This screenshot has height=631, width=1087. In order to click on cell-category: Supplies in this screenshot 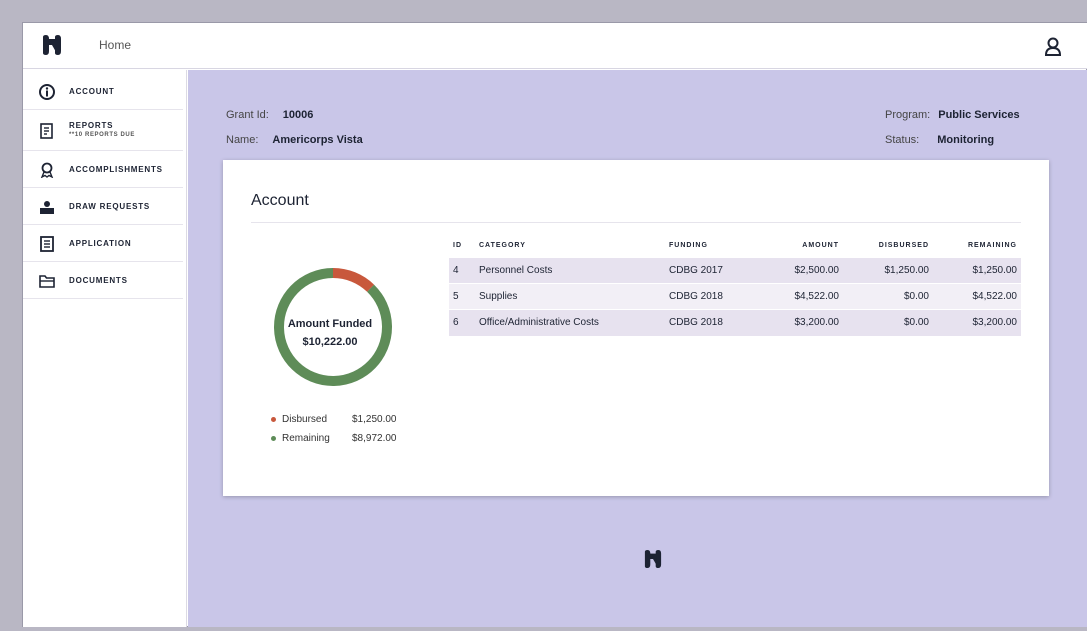, I will do `click(570, 296)`.